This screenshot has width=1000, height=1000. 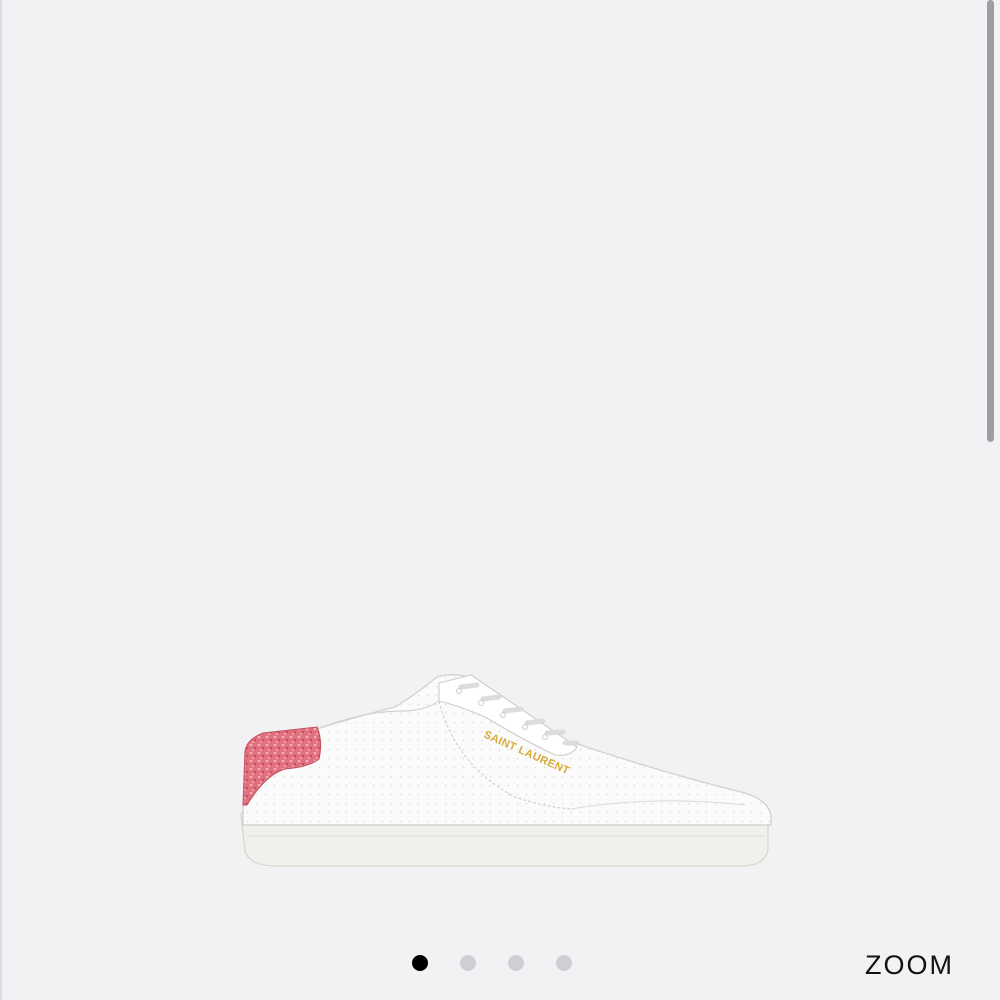 What do you see at coordinates (506, 770) in the screenshot?
I see `sneaker-illustration: SAINT LAURENT` at bounding box center [506, 770].